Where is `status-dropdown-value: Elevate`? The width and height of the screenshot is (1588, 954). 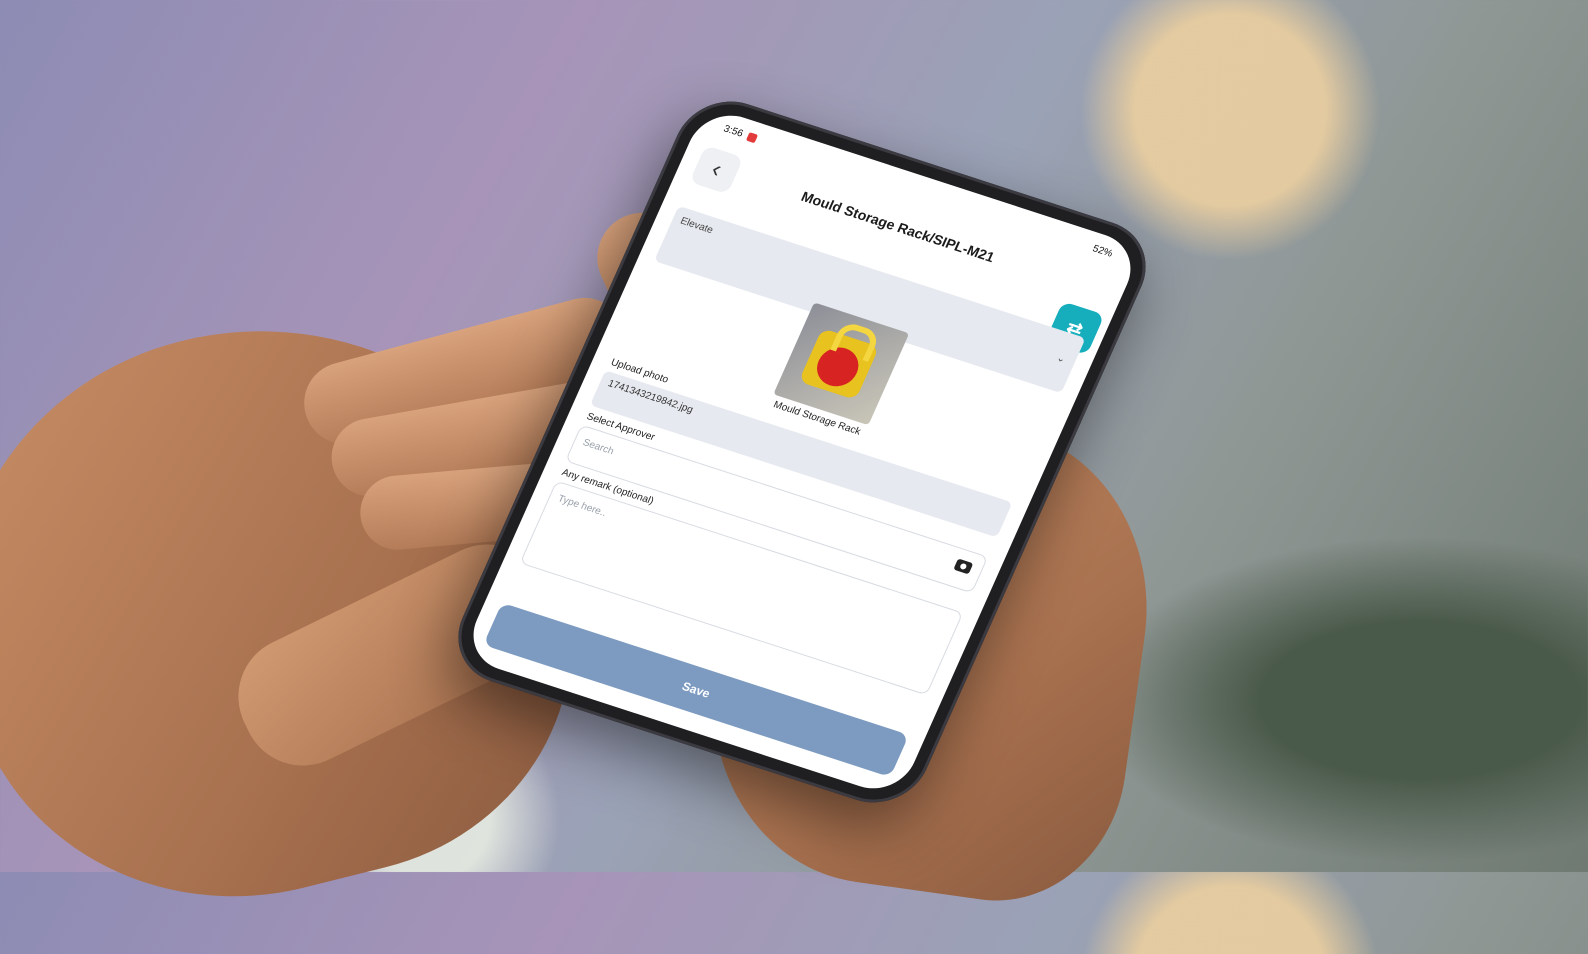 status-dropdown-value: Elevate is located at coordinates (696, 226).